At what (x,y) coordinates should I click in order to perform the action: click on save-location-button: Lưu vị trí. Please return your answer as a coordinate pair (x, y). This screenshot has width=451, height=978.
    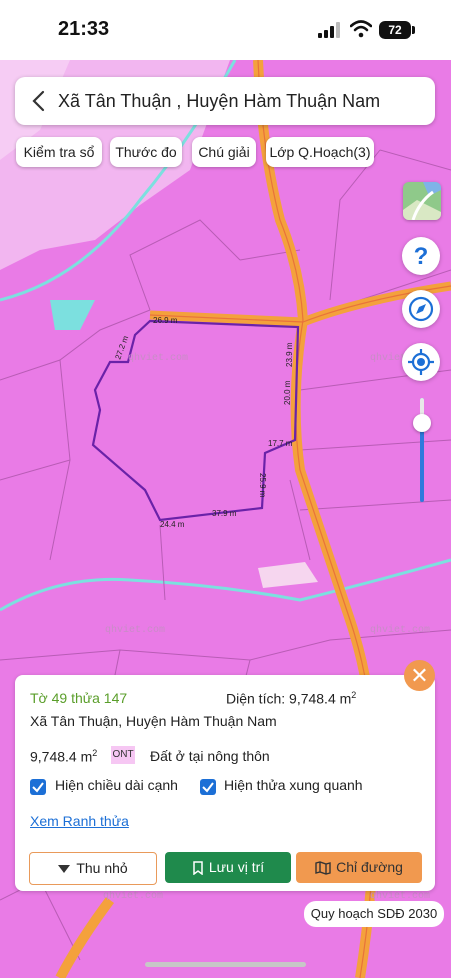
    Looking at the image, I should click on (228, 867).